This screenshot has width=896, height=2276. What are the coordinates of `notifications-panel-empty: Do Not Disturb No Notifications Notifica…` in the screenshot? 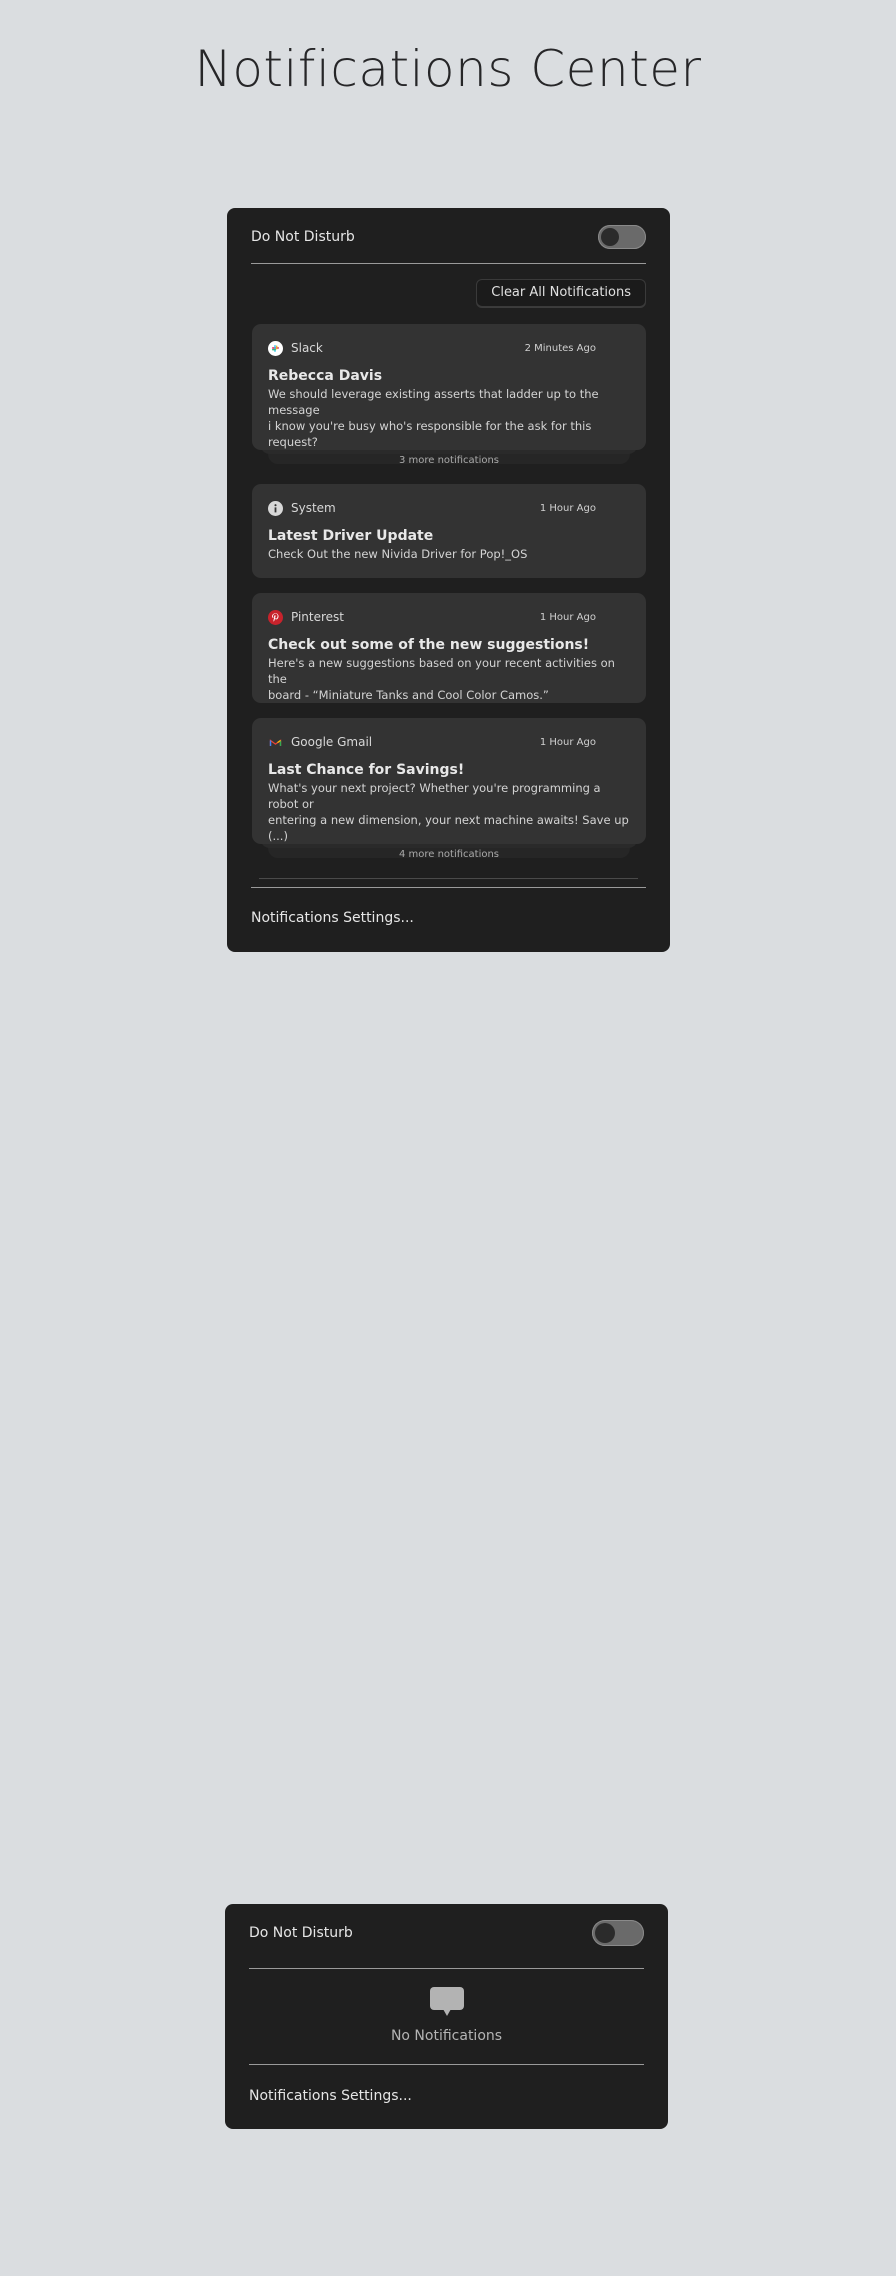 It's located at (446, 2016).